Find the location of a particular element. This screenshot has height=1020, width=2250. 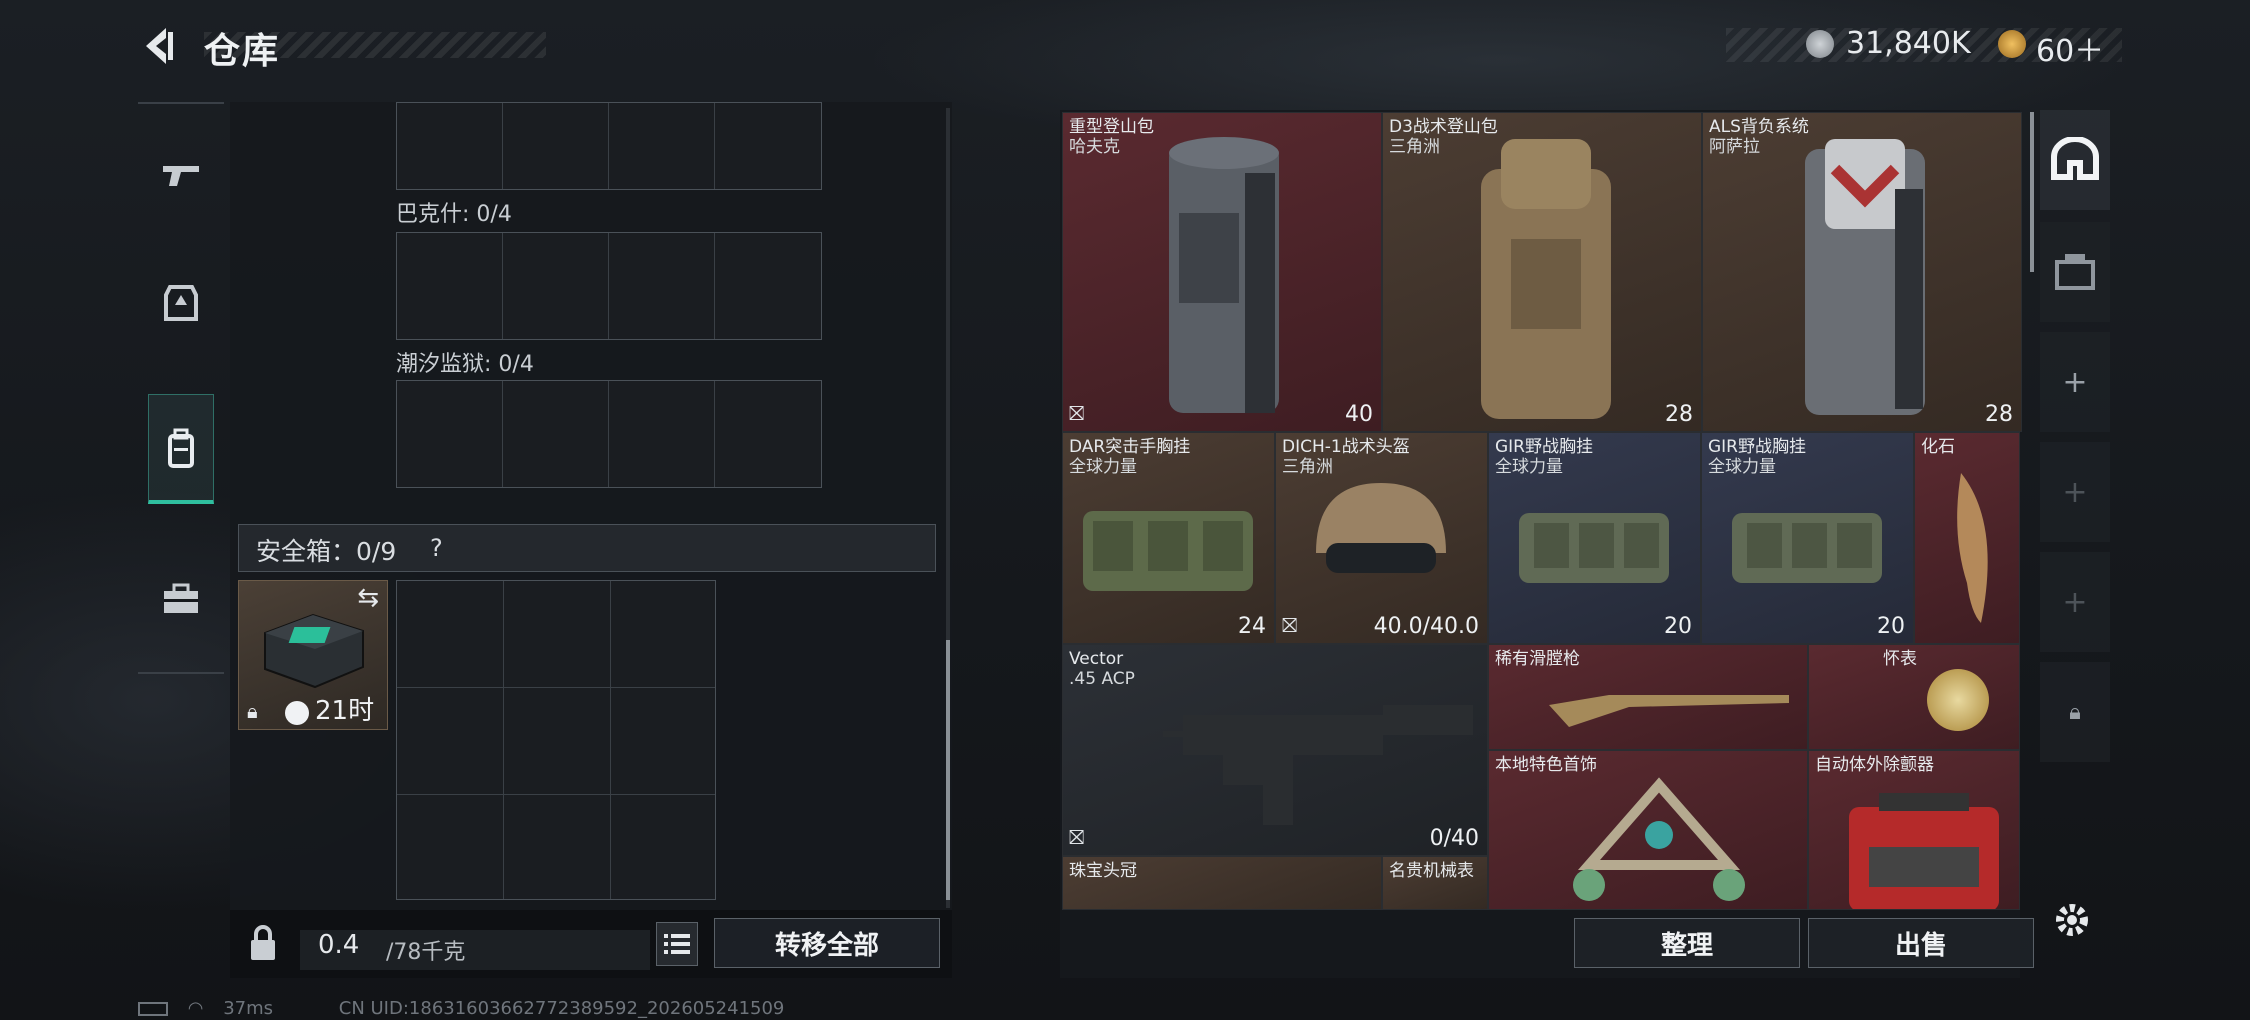

item-d3-backpack: D3战术登山包 三角洲 28 is located at coordinates (1542, 272).